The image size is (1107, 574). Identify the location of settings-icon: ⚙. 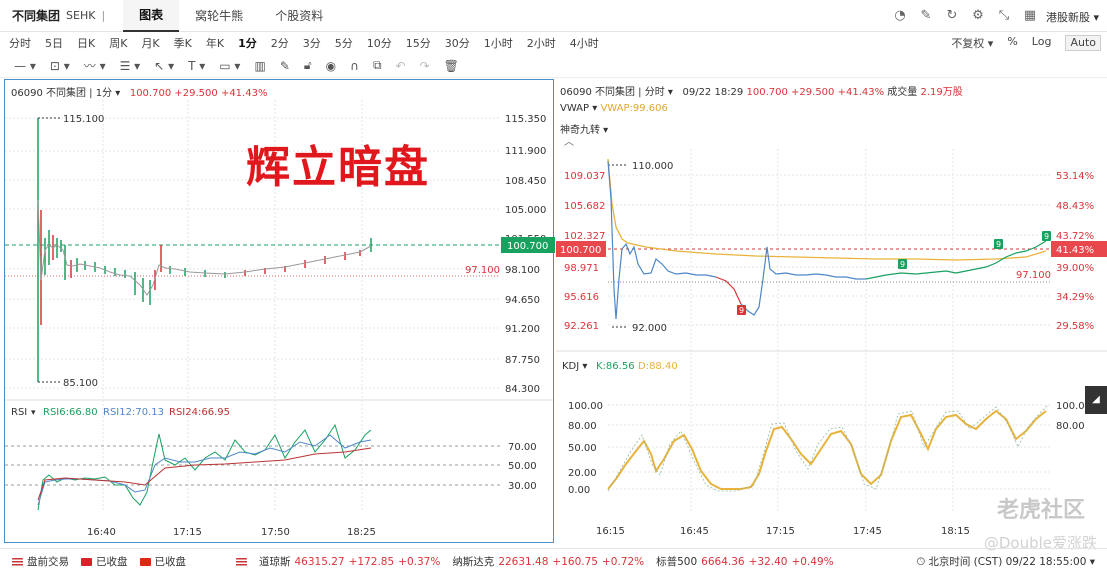
(978, 15).